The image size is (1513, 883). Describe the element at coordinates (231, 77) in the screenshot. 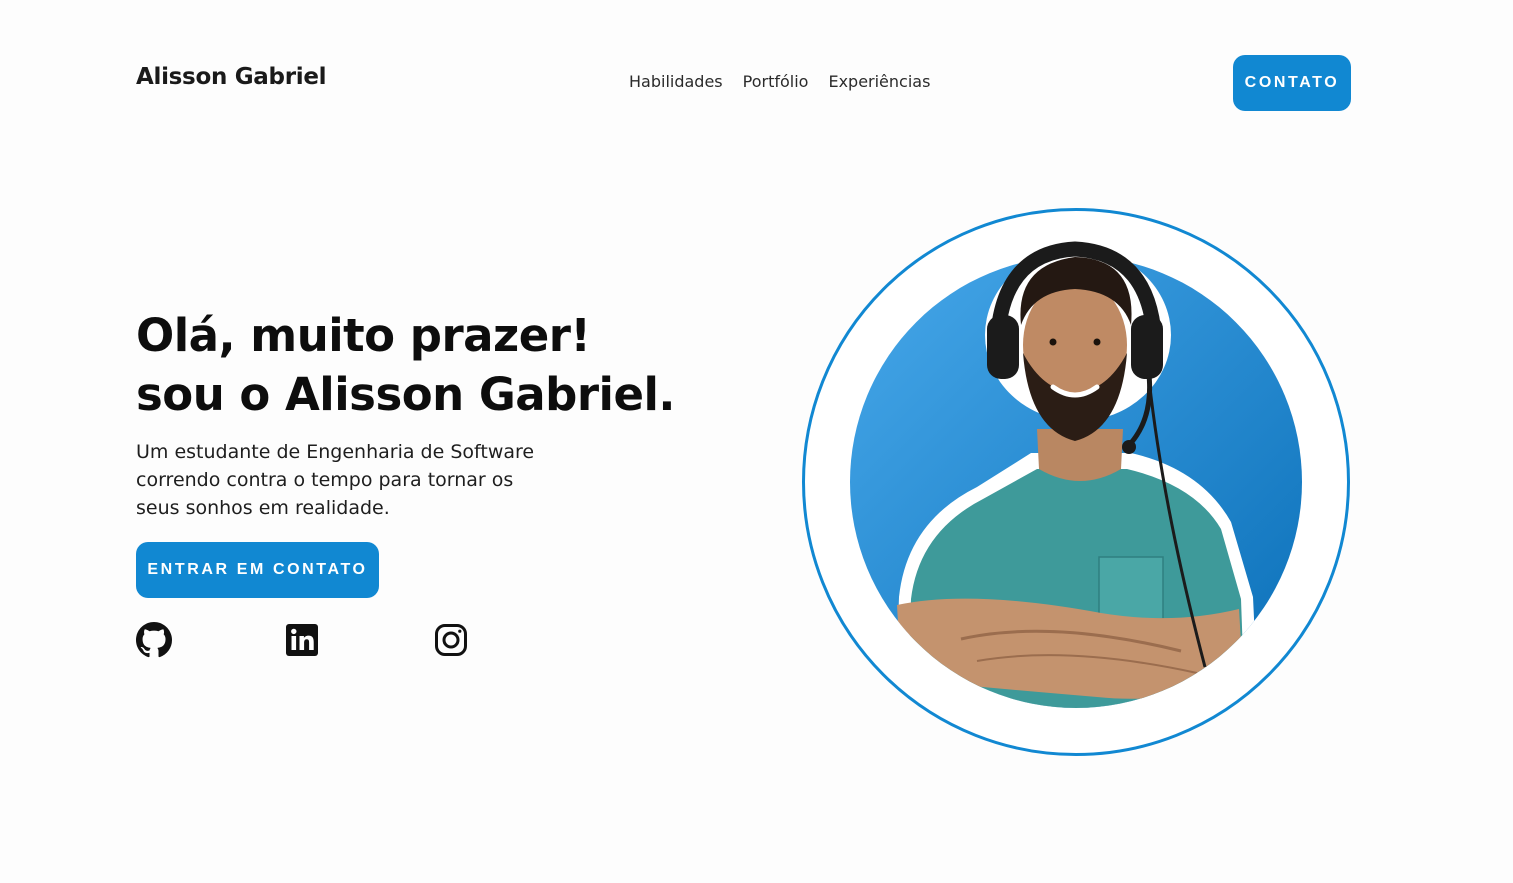

I see `brand-logo: Alisson Gabriel` at that location.